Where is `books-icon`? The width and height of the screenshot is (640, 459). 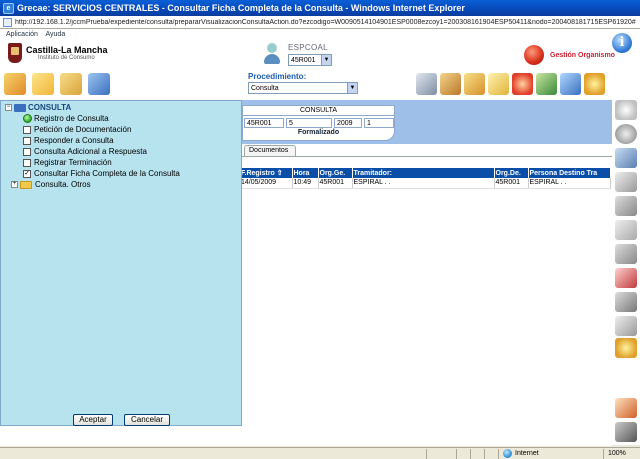 books-icon is located at coordinates (450, 84).